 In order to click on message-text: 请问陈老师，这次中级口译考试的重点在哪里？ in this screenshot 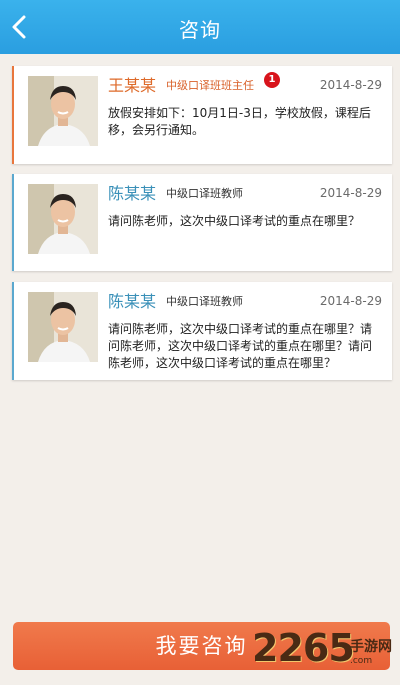, I will do `click(234, 221)`.